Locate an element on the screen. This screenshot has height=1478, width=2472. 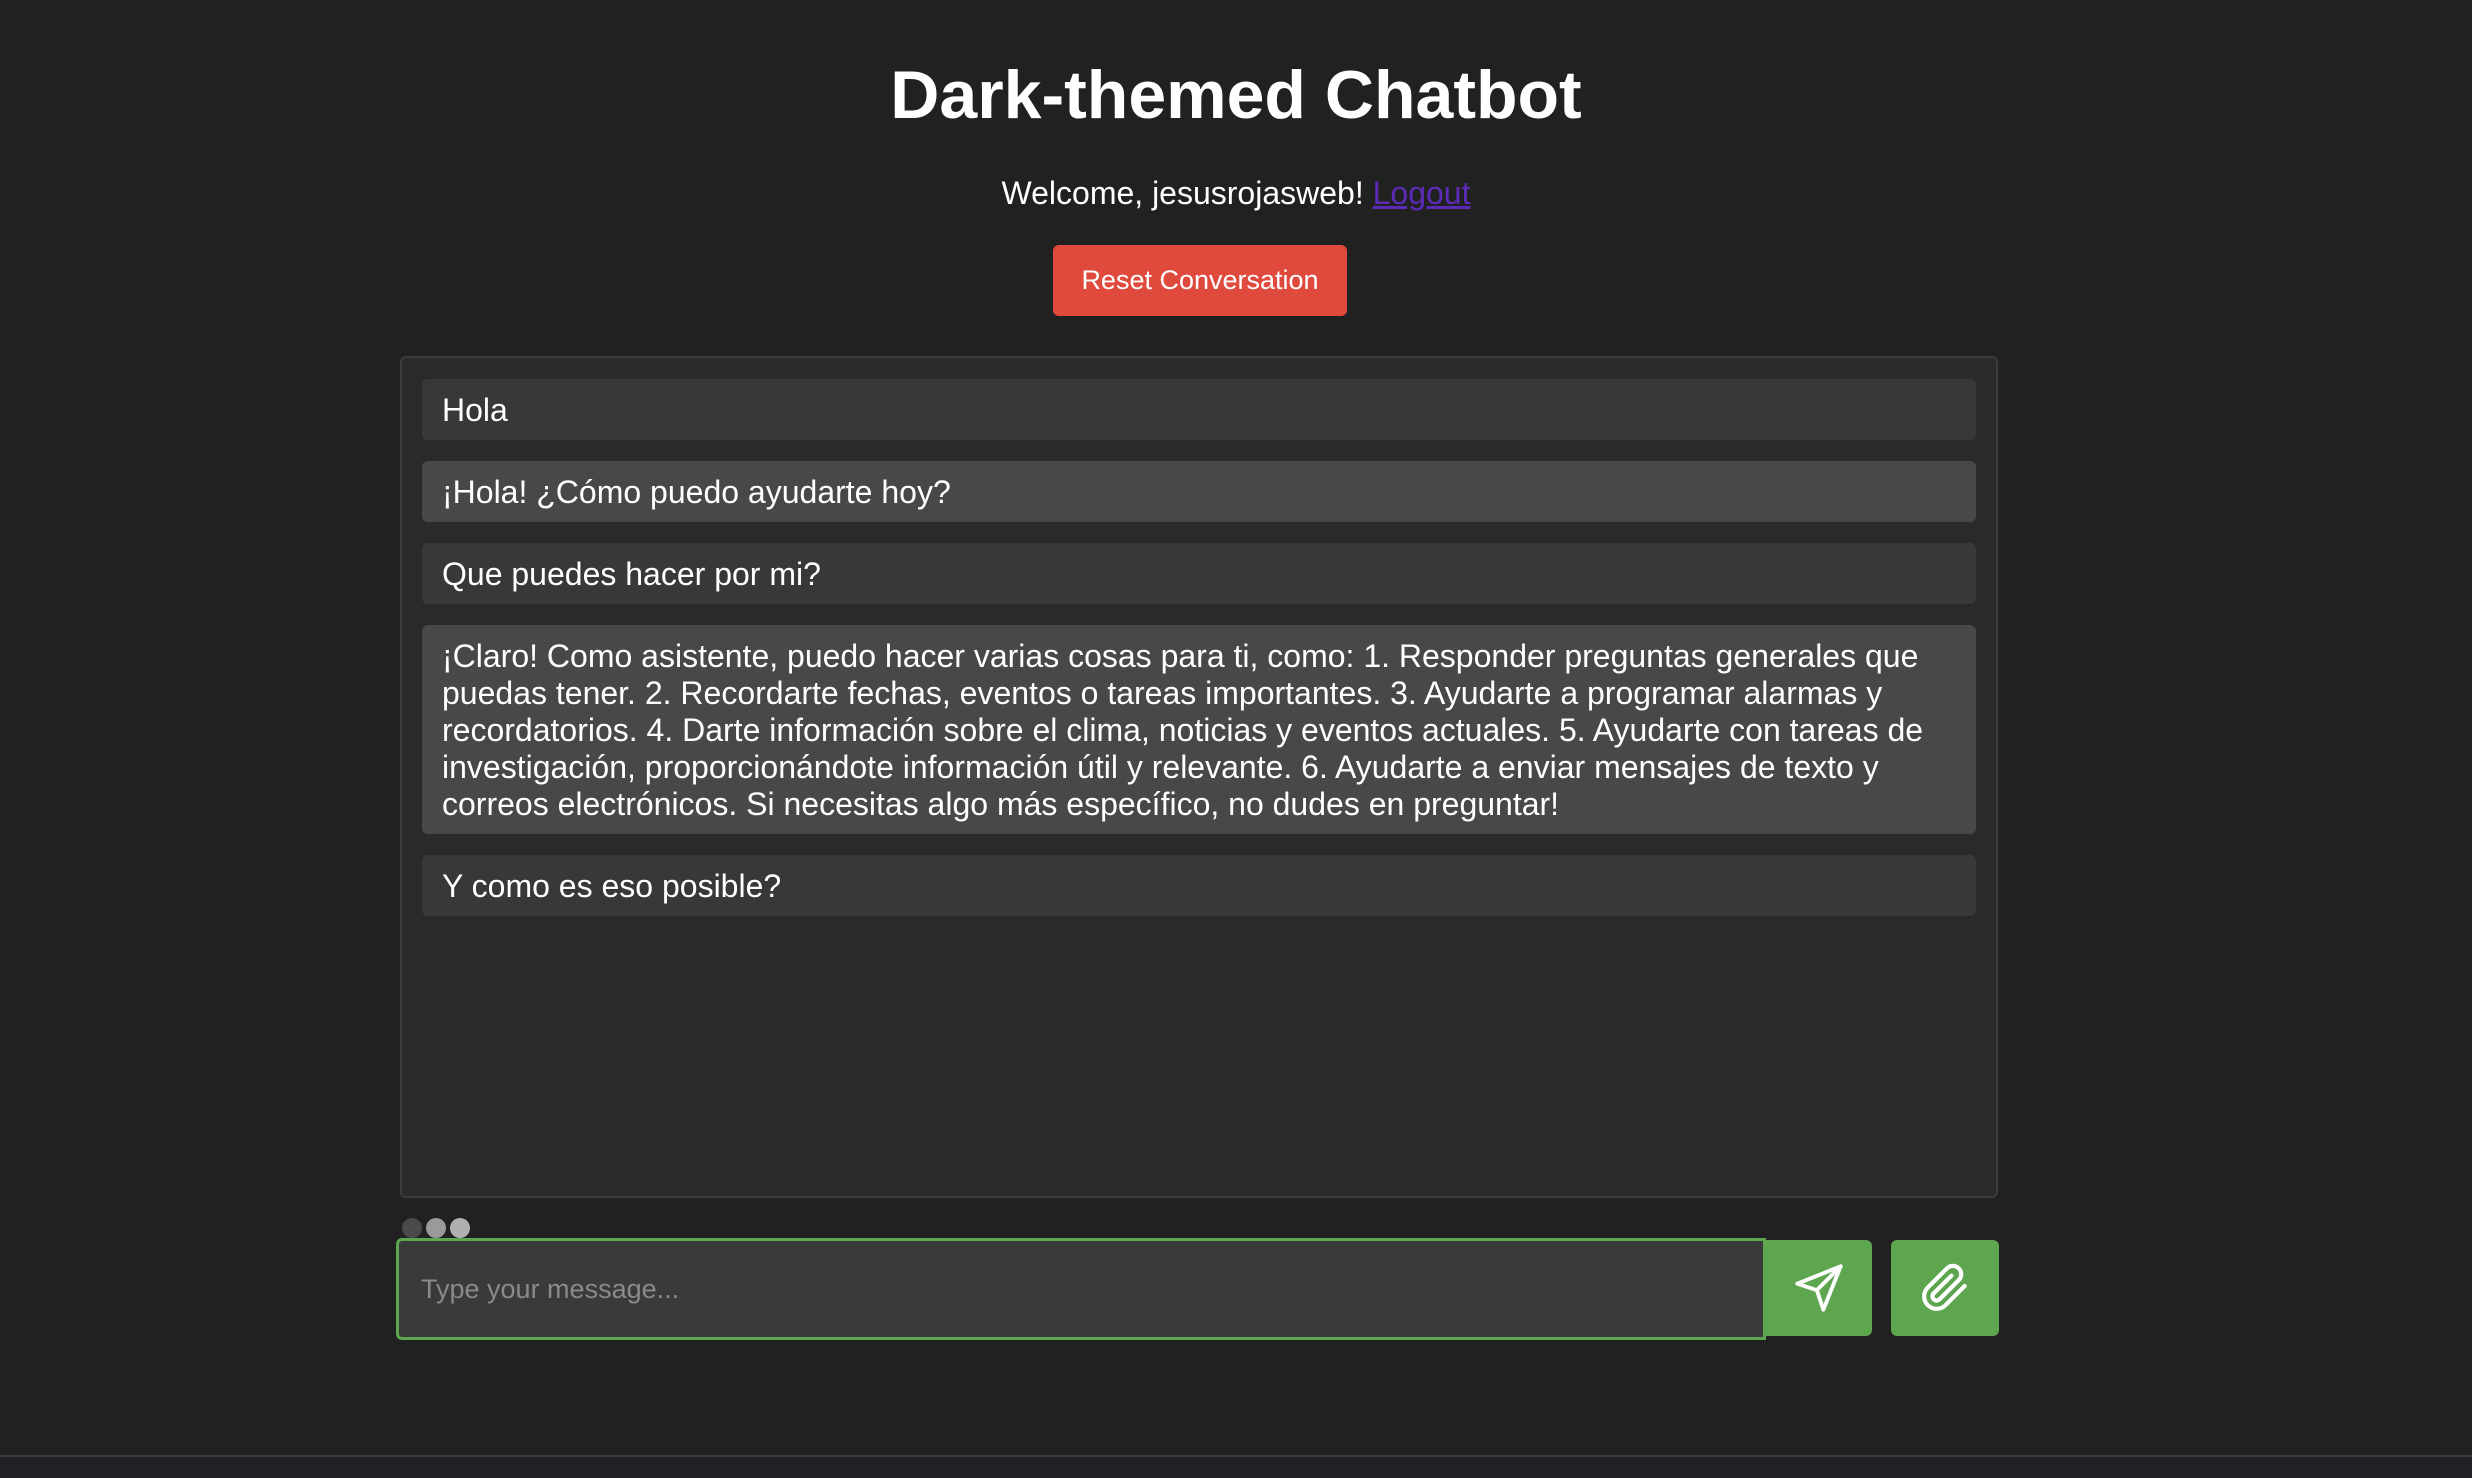
user-message: Y como es eso posible? is located at coordinates (1199, 885).